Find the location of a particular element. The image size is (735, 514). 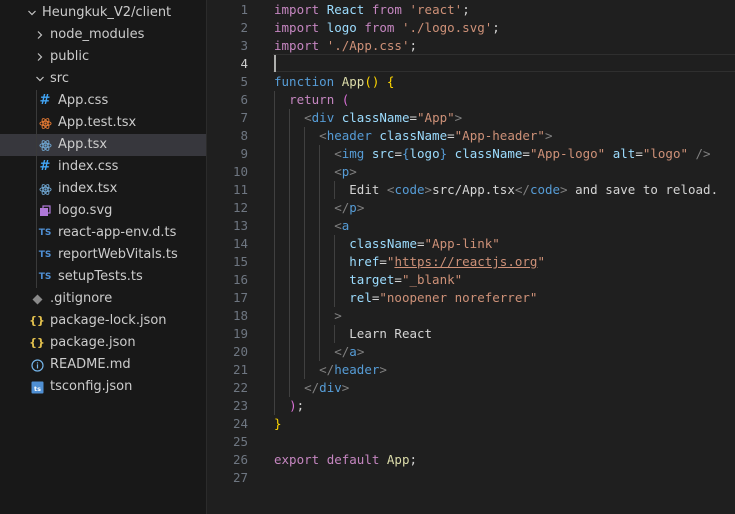

explorer-item: .gitignore is located at coordinates (103, 299).